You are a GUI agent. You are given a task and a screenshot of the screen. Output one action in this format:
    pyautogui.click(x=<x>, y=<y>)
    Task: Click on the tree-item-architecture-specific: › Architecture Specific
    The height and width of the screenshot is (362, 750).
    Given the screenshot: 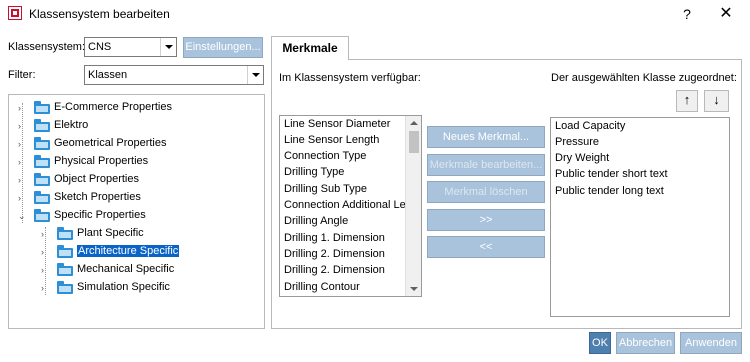 What is the action you would take?
    pyautogui.click(x=151, y=252)
    